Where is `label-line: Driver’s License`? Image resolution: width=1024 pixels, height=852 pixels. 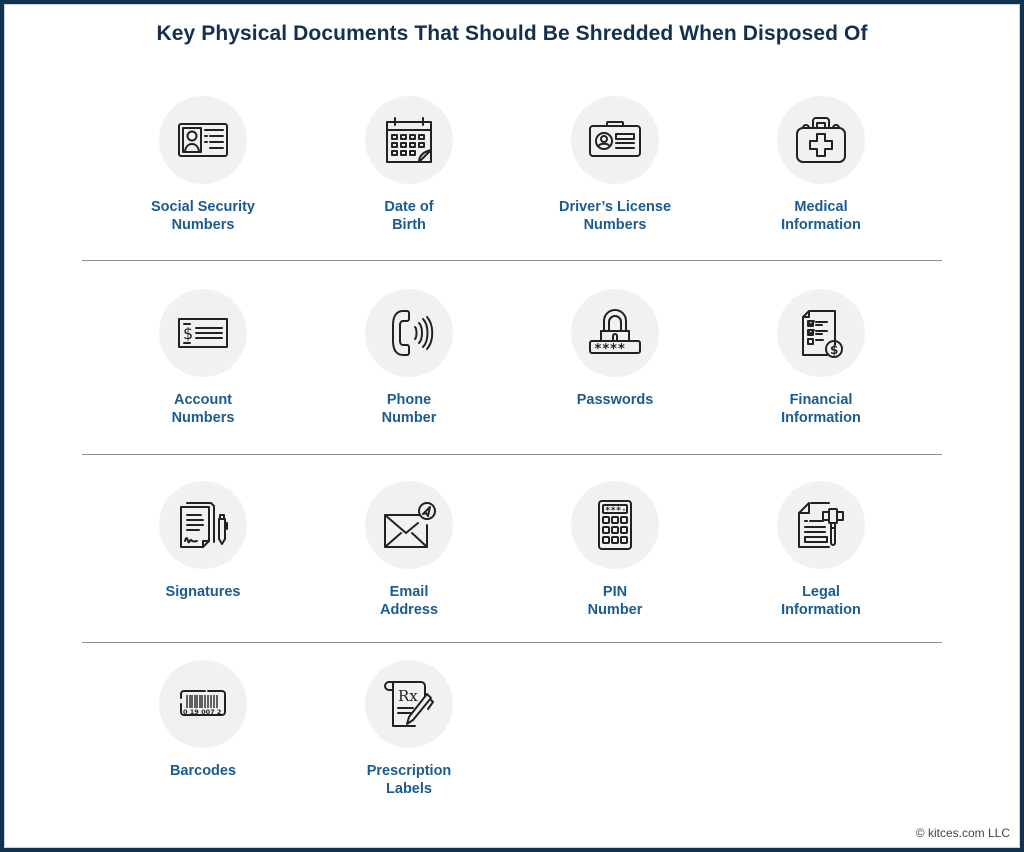 label-line: Driver’s License is located at coordinates (615, 207).